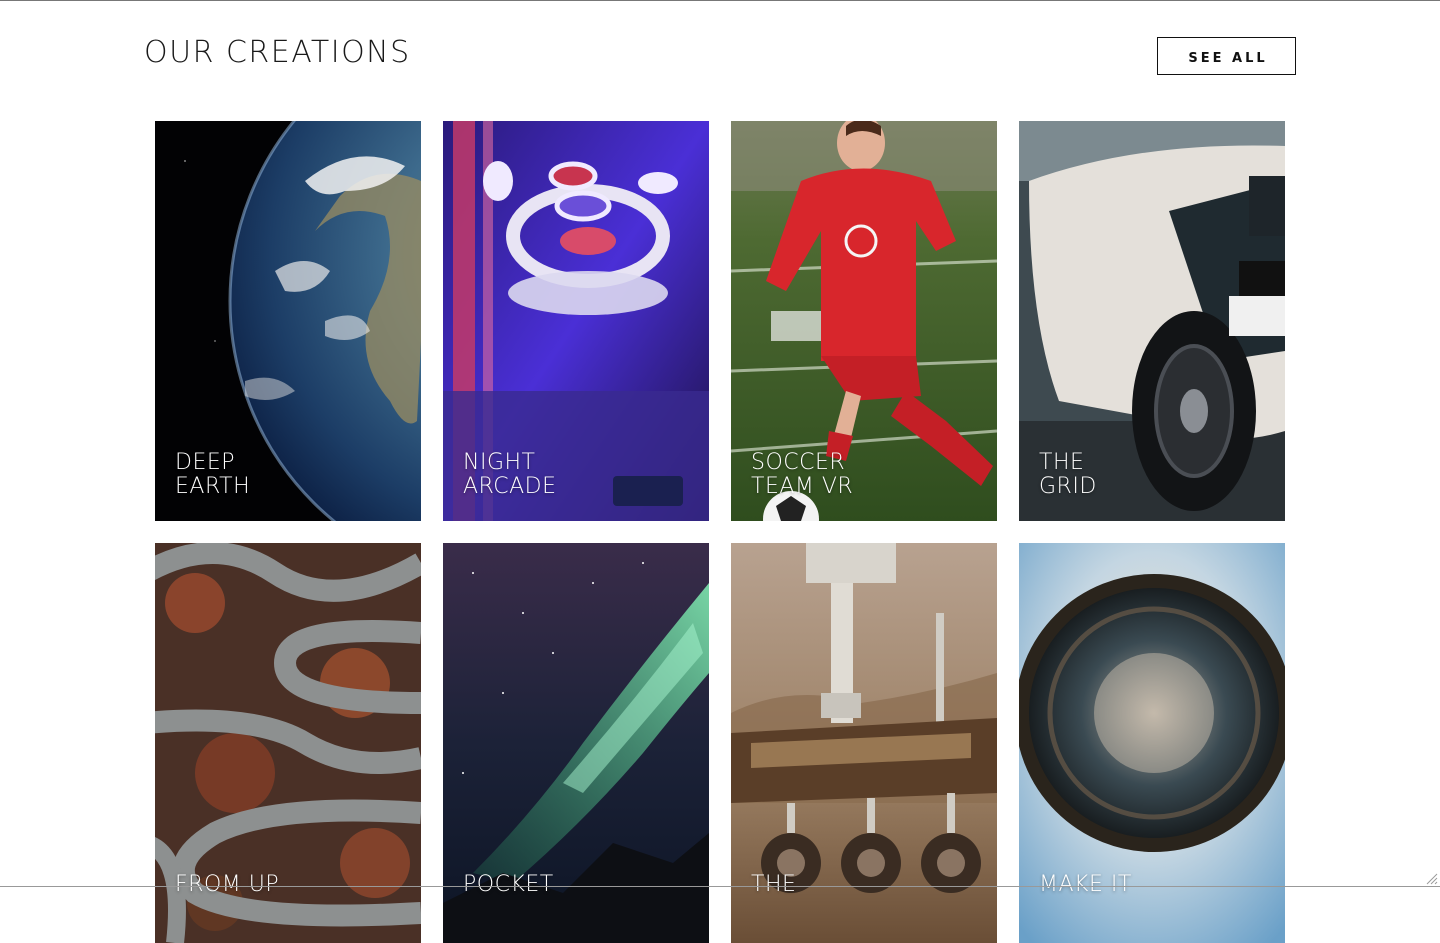 Image resolution: width=1440 pixels, height=943 pixels. I want to click on card-title-line1: FROM UP, so click(227, 884).